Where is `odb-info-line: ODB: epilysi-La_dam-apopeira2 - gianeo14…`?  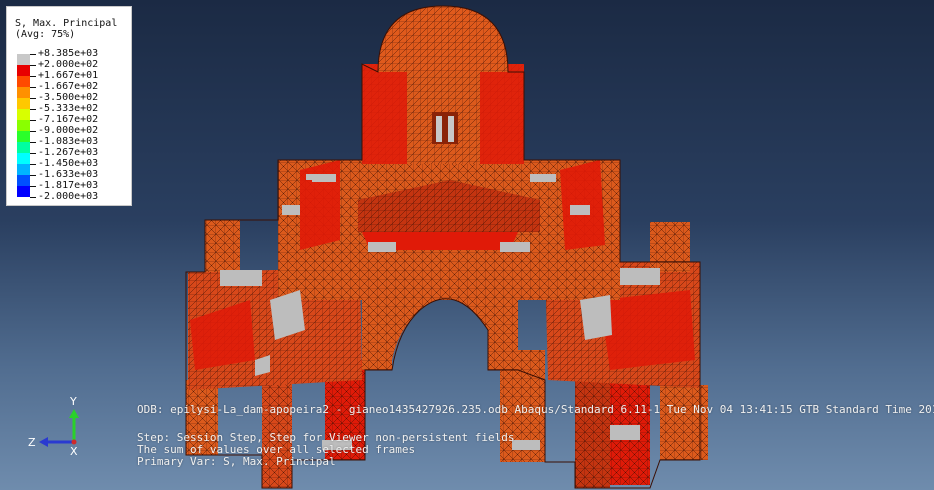
odb-info-line: ODB: epilysi-La_dam-apopeira2 - gianeo14… is located at coordinates (535, 409).